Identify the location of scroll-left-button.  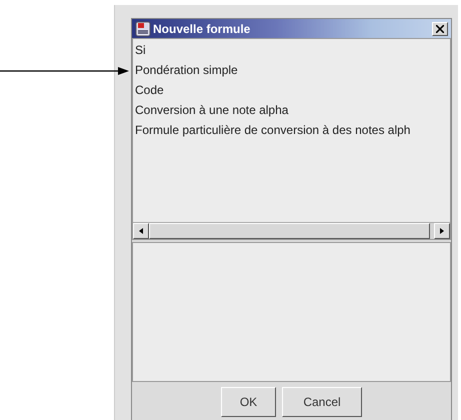
(141, 231).